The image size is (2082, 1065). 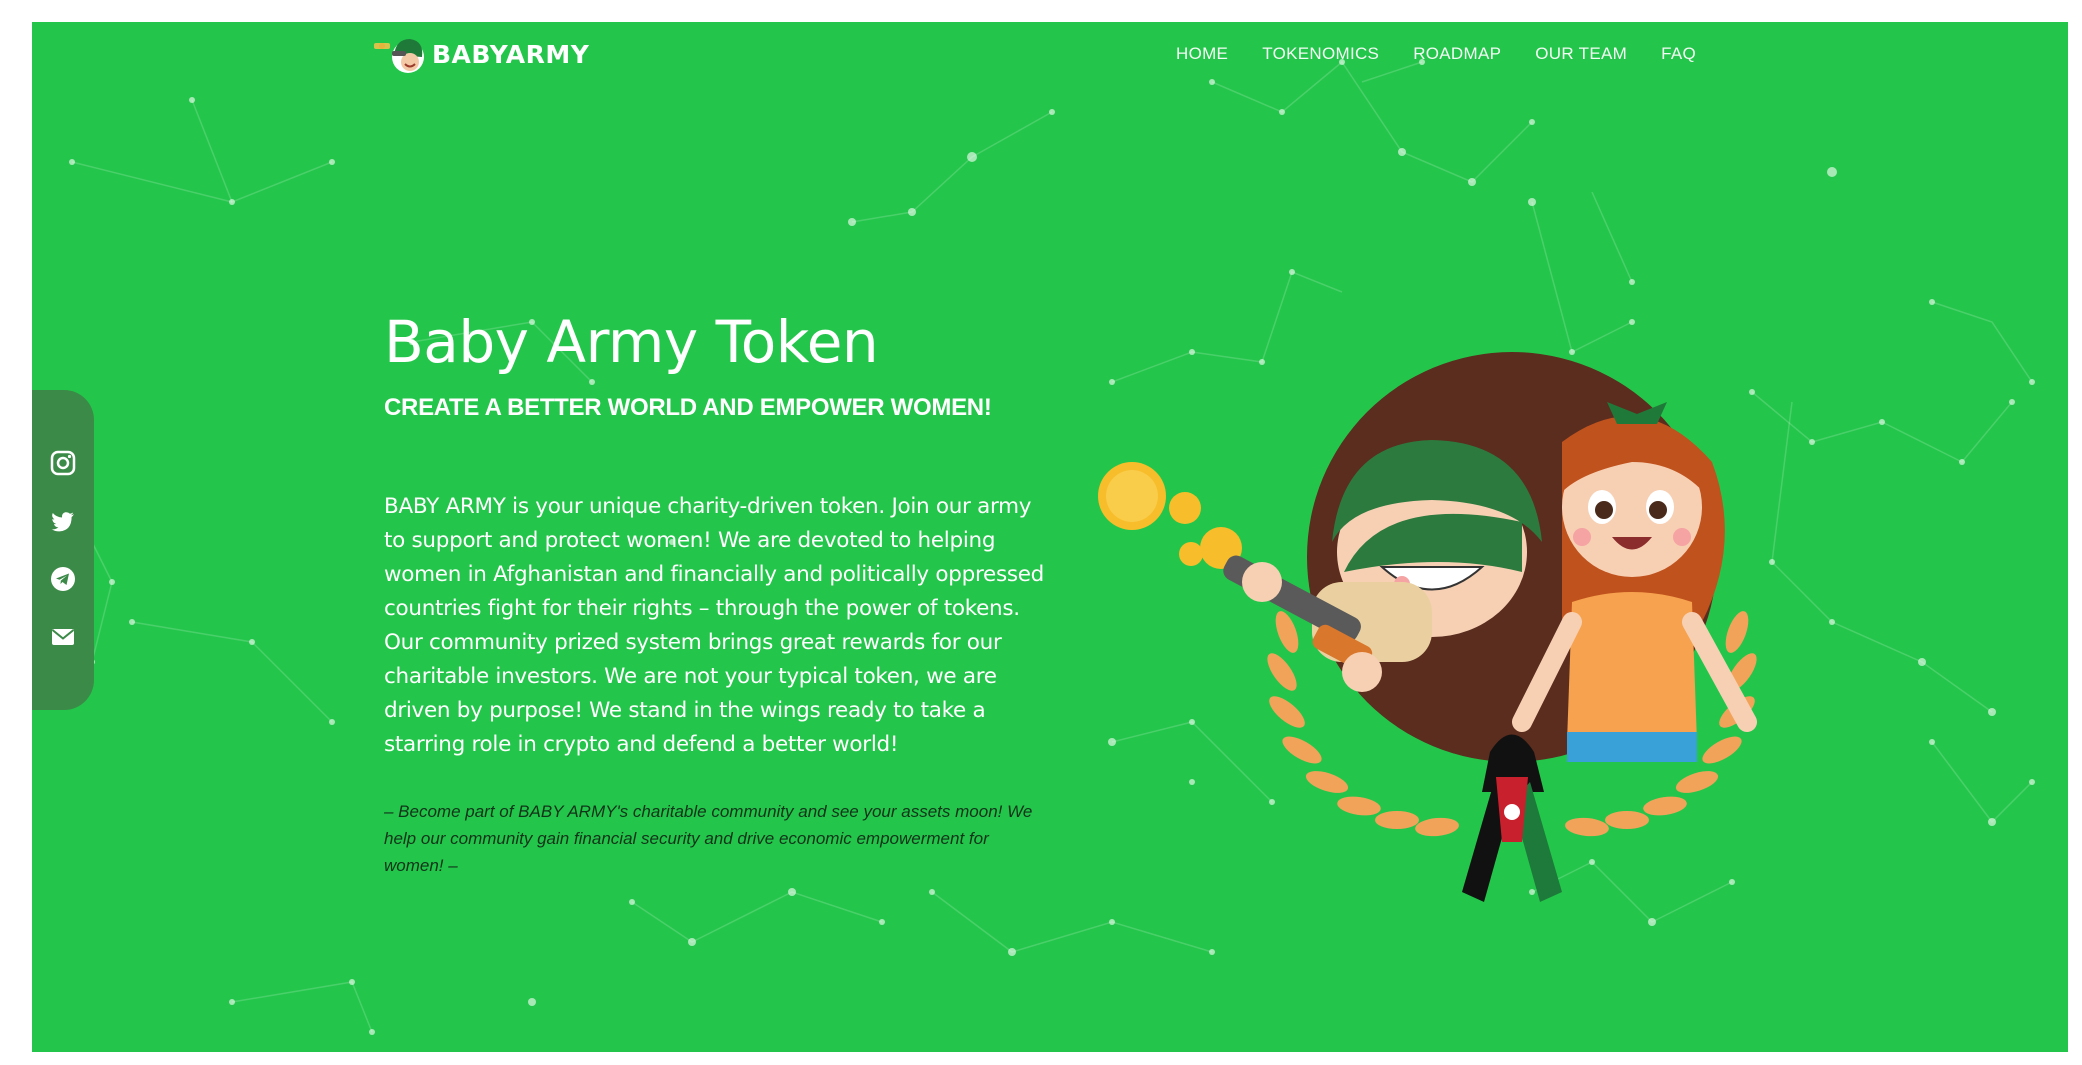 I want to click on brand-logo: BABYARMY, so click(x=480, y=54).